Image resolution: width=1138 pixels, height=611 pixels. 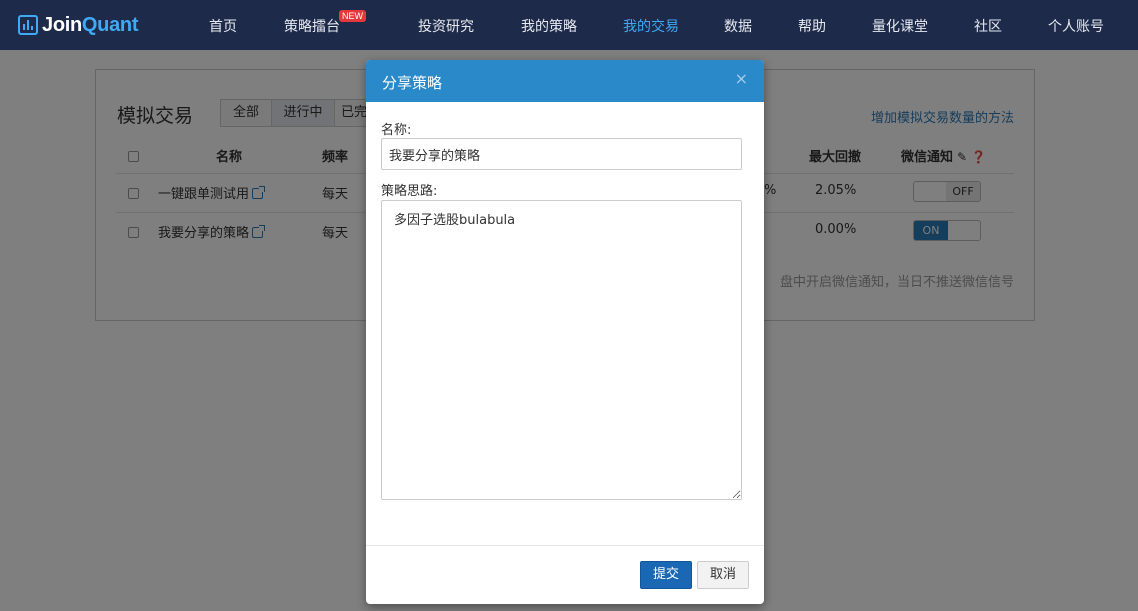 What do you see at coordinates (812, 26) in the screenshot?
I see `nav-item-help: 帮助` at bounding box center [812, 26].